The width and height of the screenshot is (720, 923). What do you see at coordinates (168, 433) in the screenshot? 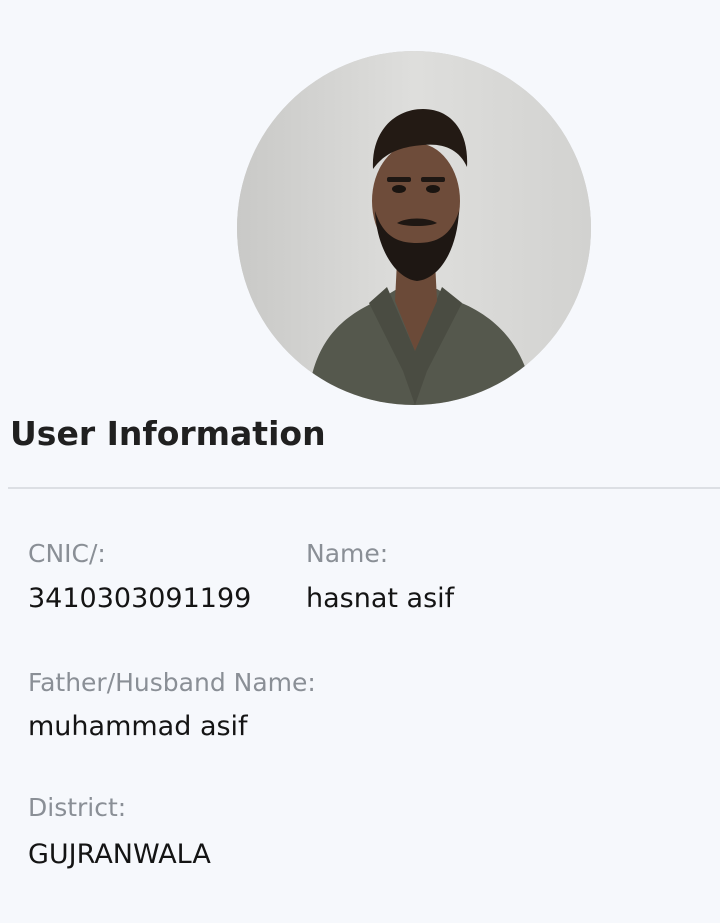
I see `section-title: User Information` at bounding box center [168, 433].